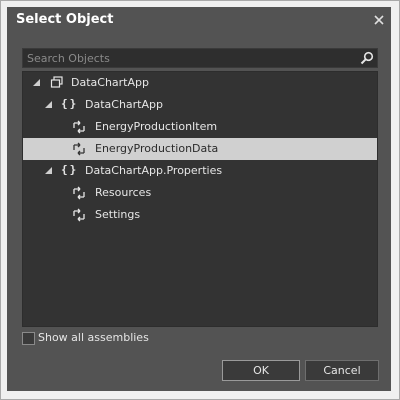  What do you see at coordinates (200, 215) in the screenshot?
I see `tree-item-class: Settings` at bounding box center [200, 215].